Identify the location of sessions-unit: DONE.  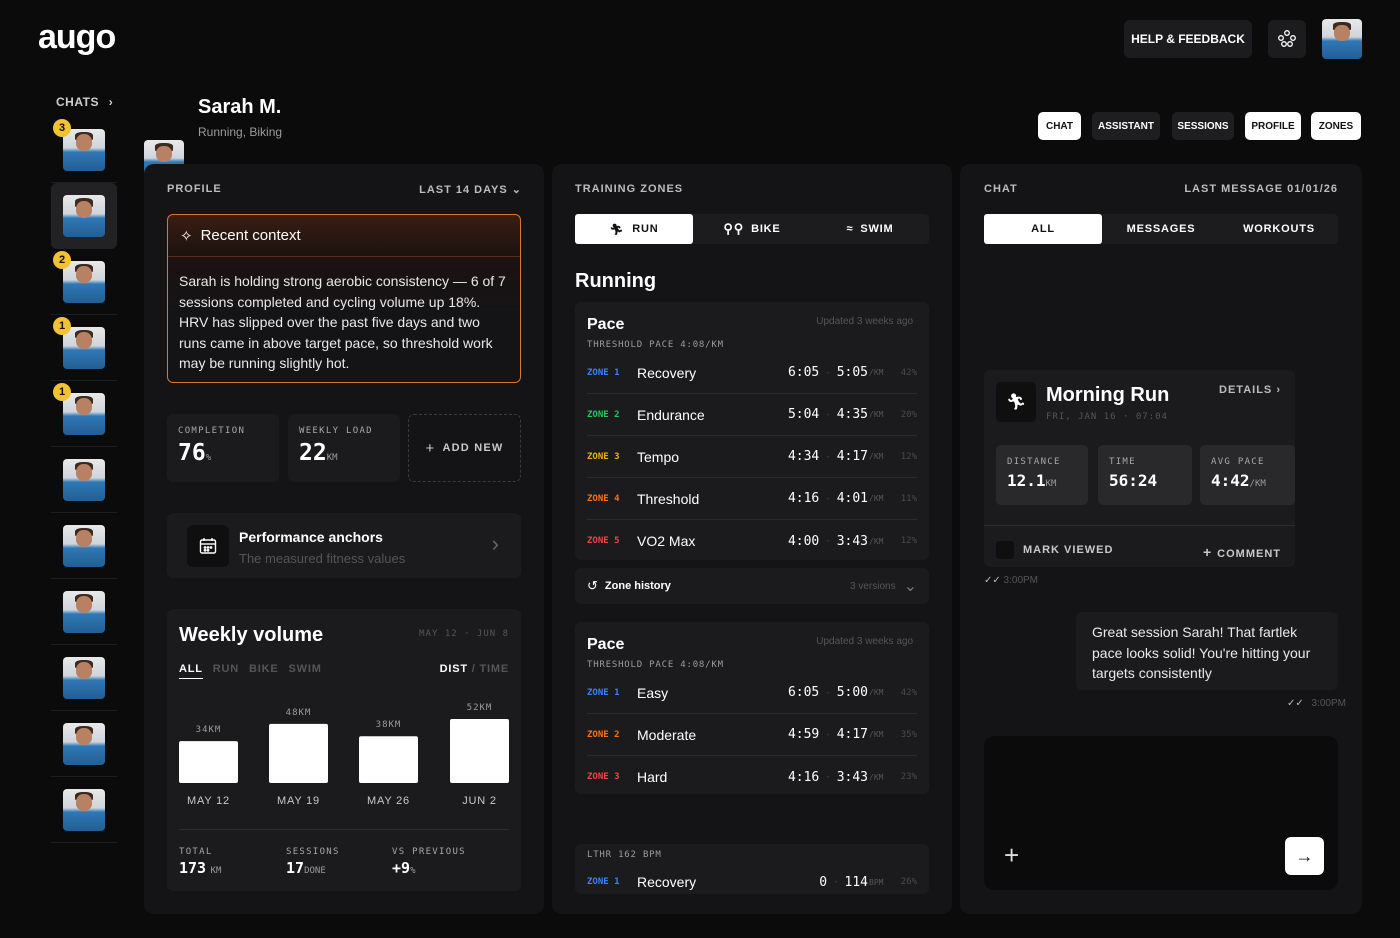
(315, 871).